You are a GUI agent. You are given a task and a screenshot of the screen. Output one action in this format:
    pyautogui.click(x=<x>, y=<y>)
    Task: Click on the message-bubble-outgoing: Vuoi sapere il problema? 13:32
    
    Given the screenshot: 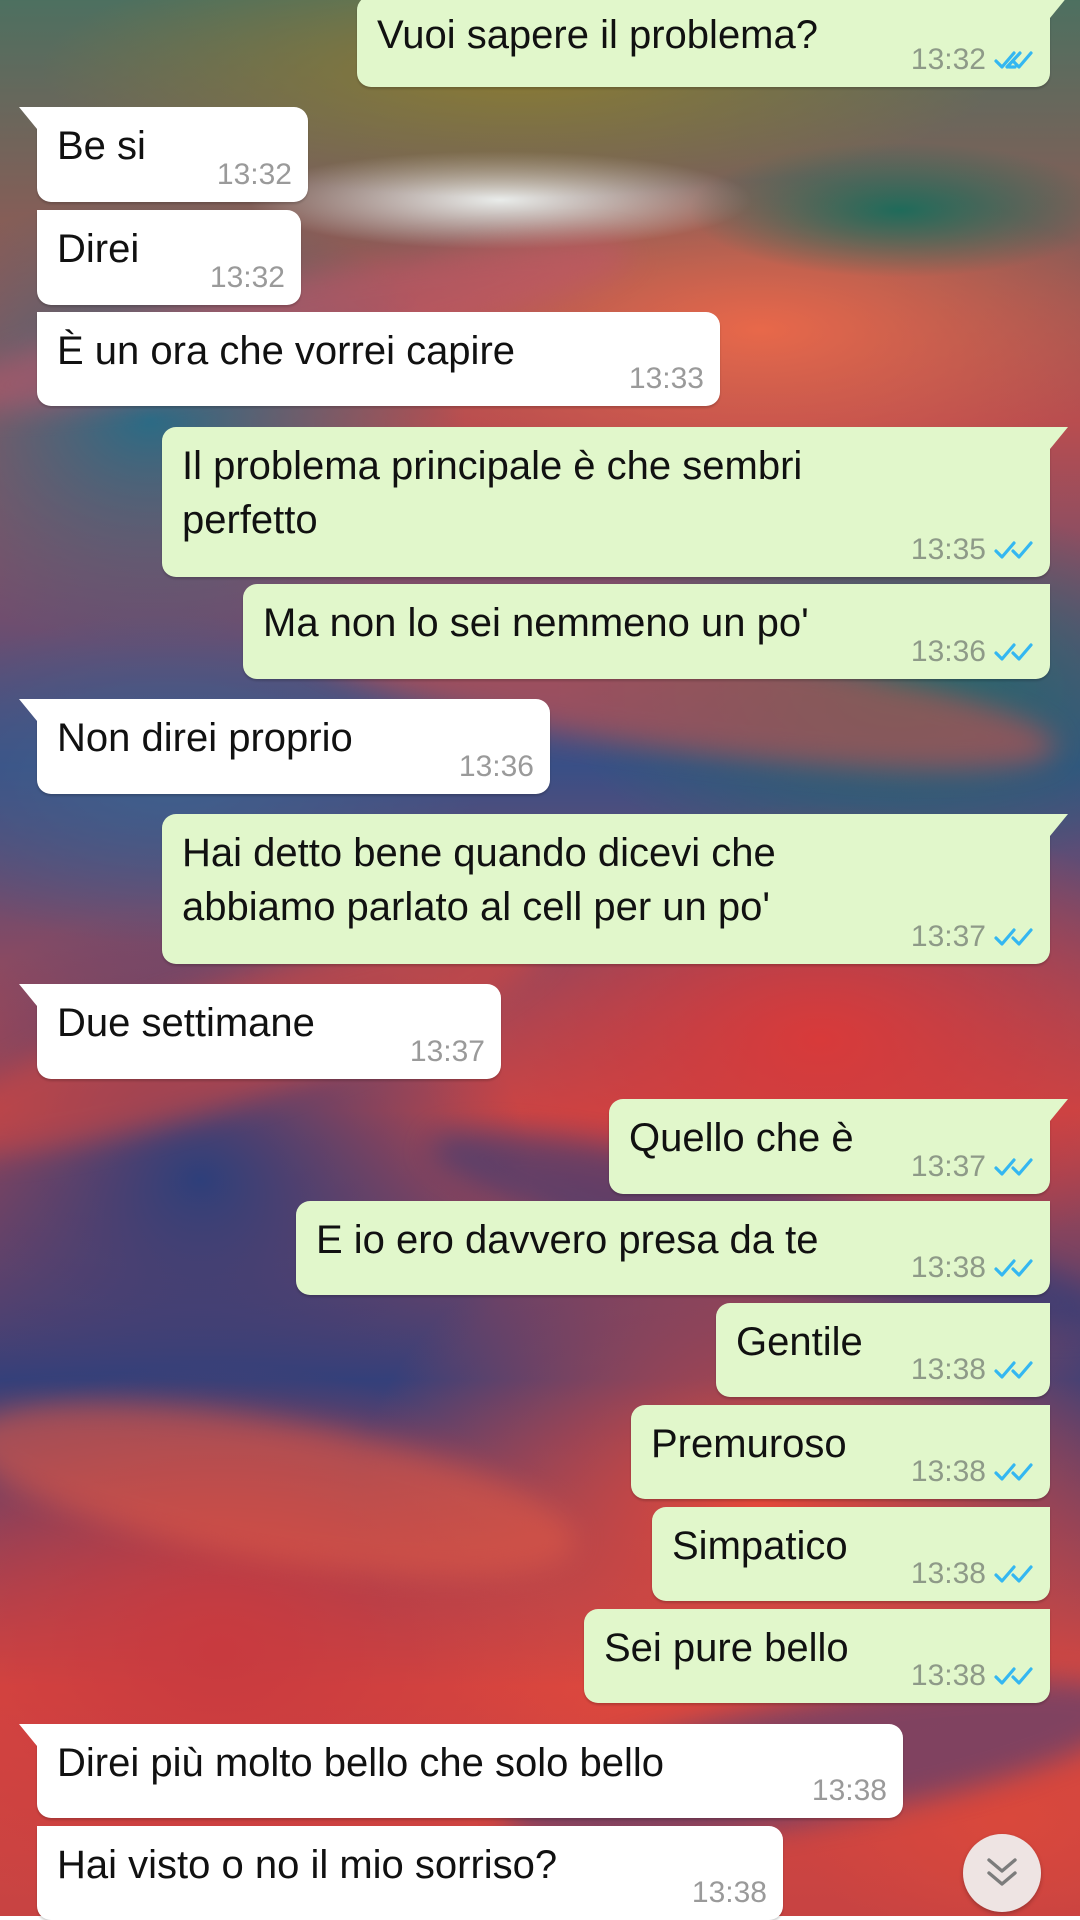 What is the action you would take?
    pyautogui.click(x=712, y=43)
    